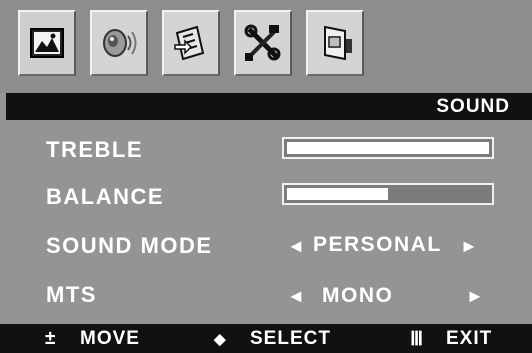  I want to click on tab-tools, so click(263, 43).